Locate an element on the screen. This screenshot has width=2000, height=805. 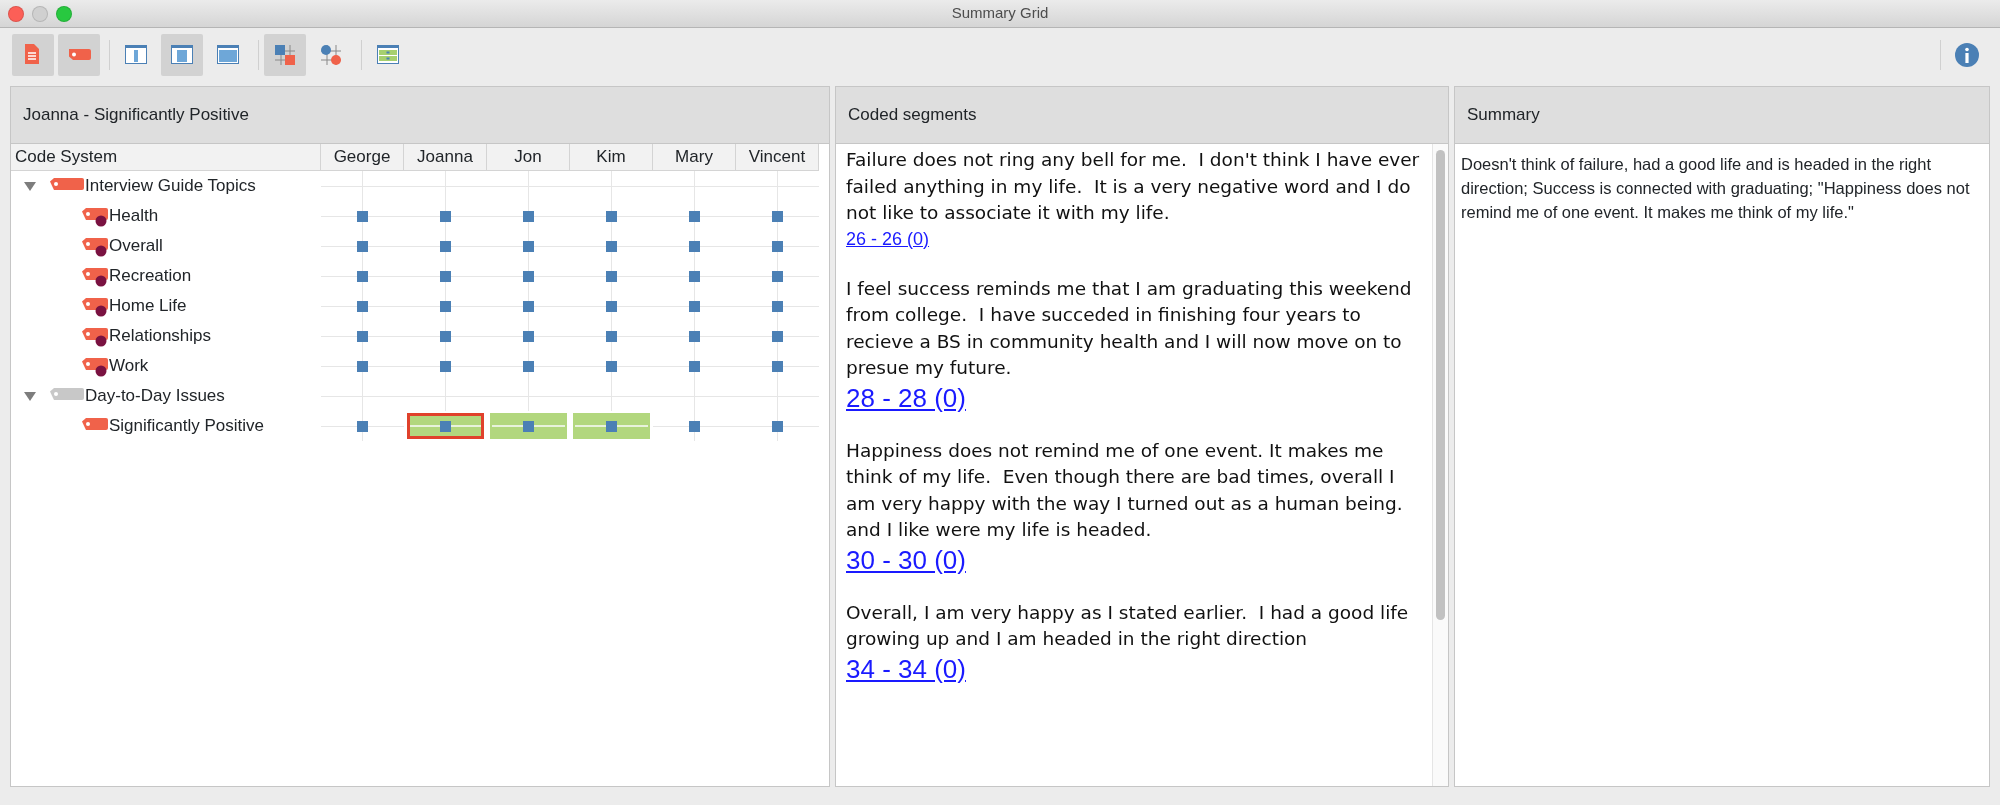
table-icon is located at coordinates (388, 55).